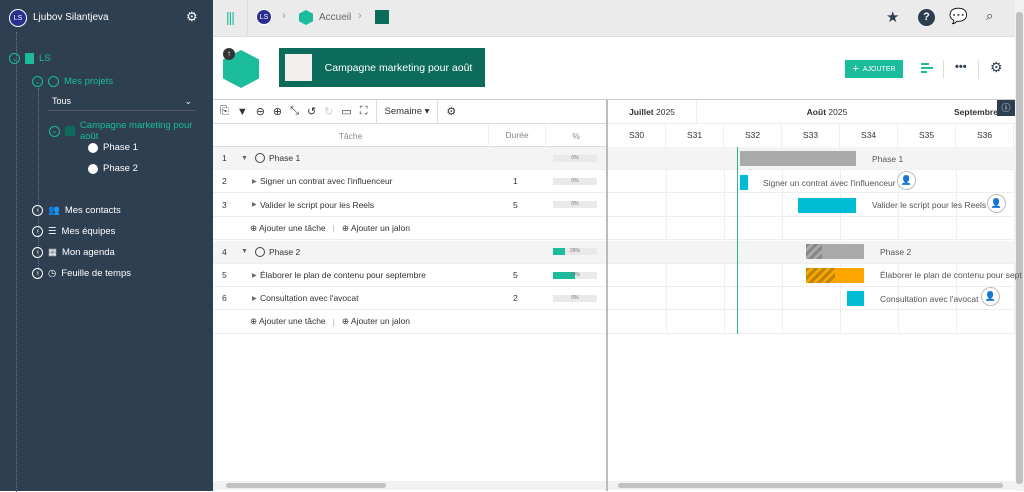 The height and width of the screenshot is (492, 1024). What do you see at coordinates (264, 17) in the screenshot?
I see `breadcrumb-avatar: LS` at bounding box center [264, 17].